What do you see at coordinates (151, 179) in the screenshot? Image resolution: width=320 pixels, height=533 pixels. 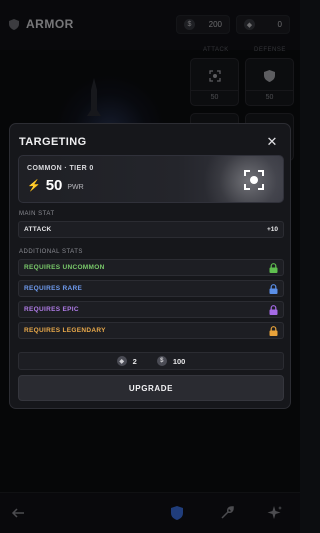 I see `item-summary-card: COMMON · TIER 0 ⚡ 50 PWR` at bounding box center [151, 179].